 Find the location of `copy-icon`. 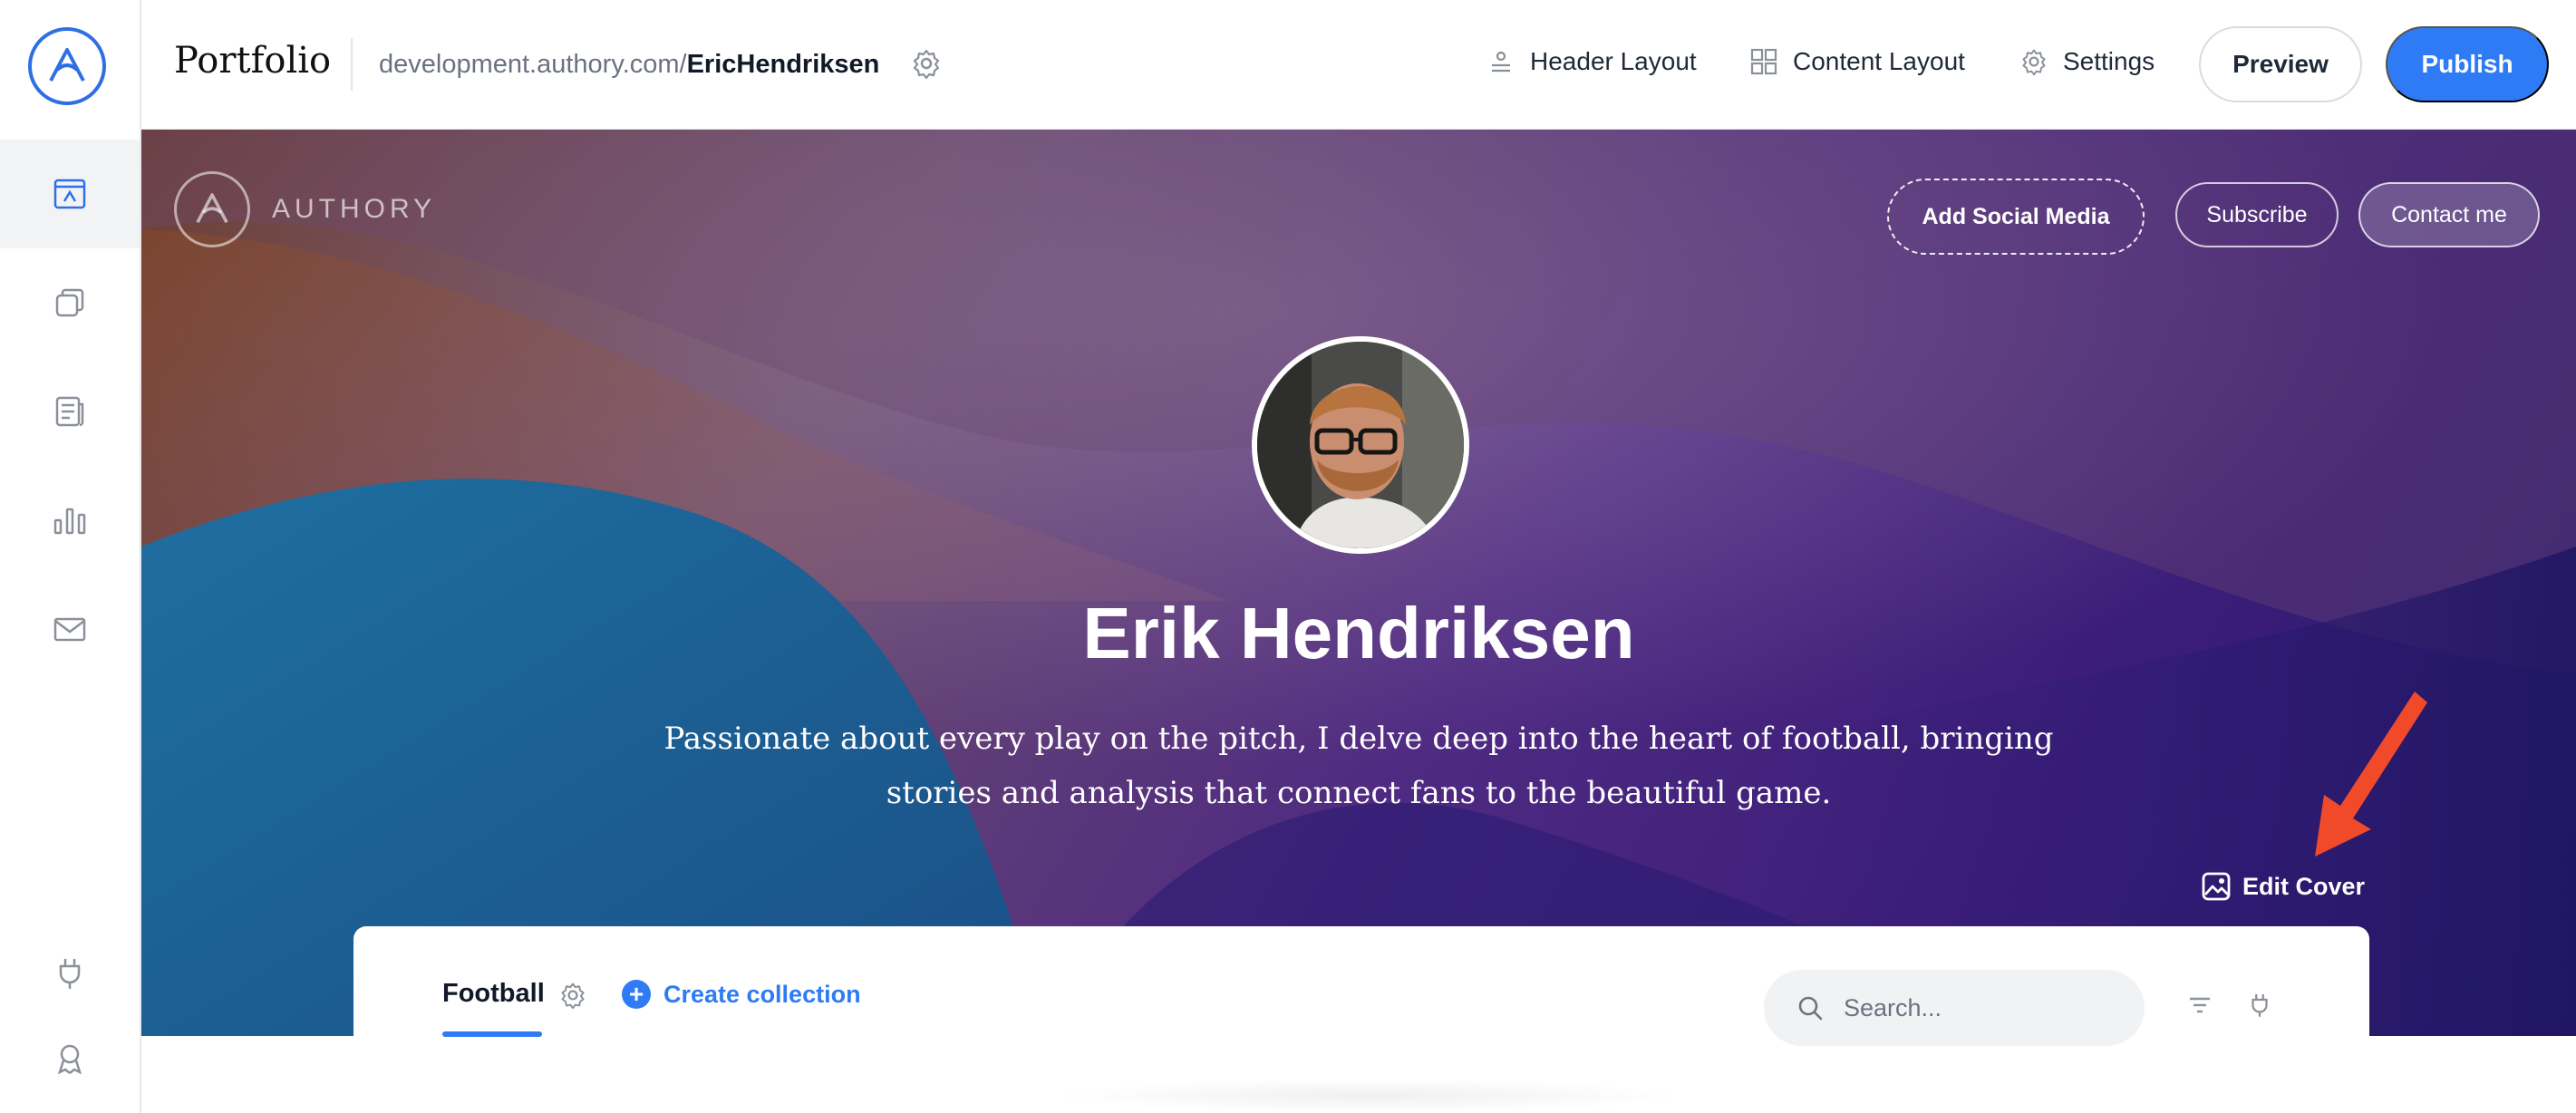

copy-icon is located at coordinates (69, 302).